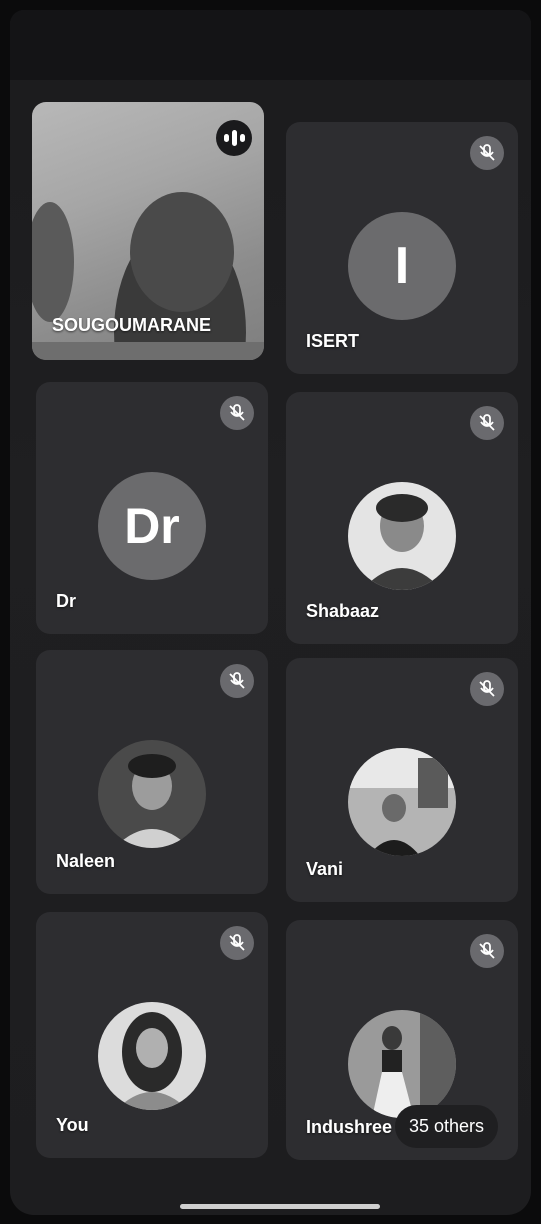 The height and width of the screenshot is (1224, 541). Describe the element at coordinates (333, 341) in the screenshot. I see `participant-name: ISERT` at that location.